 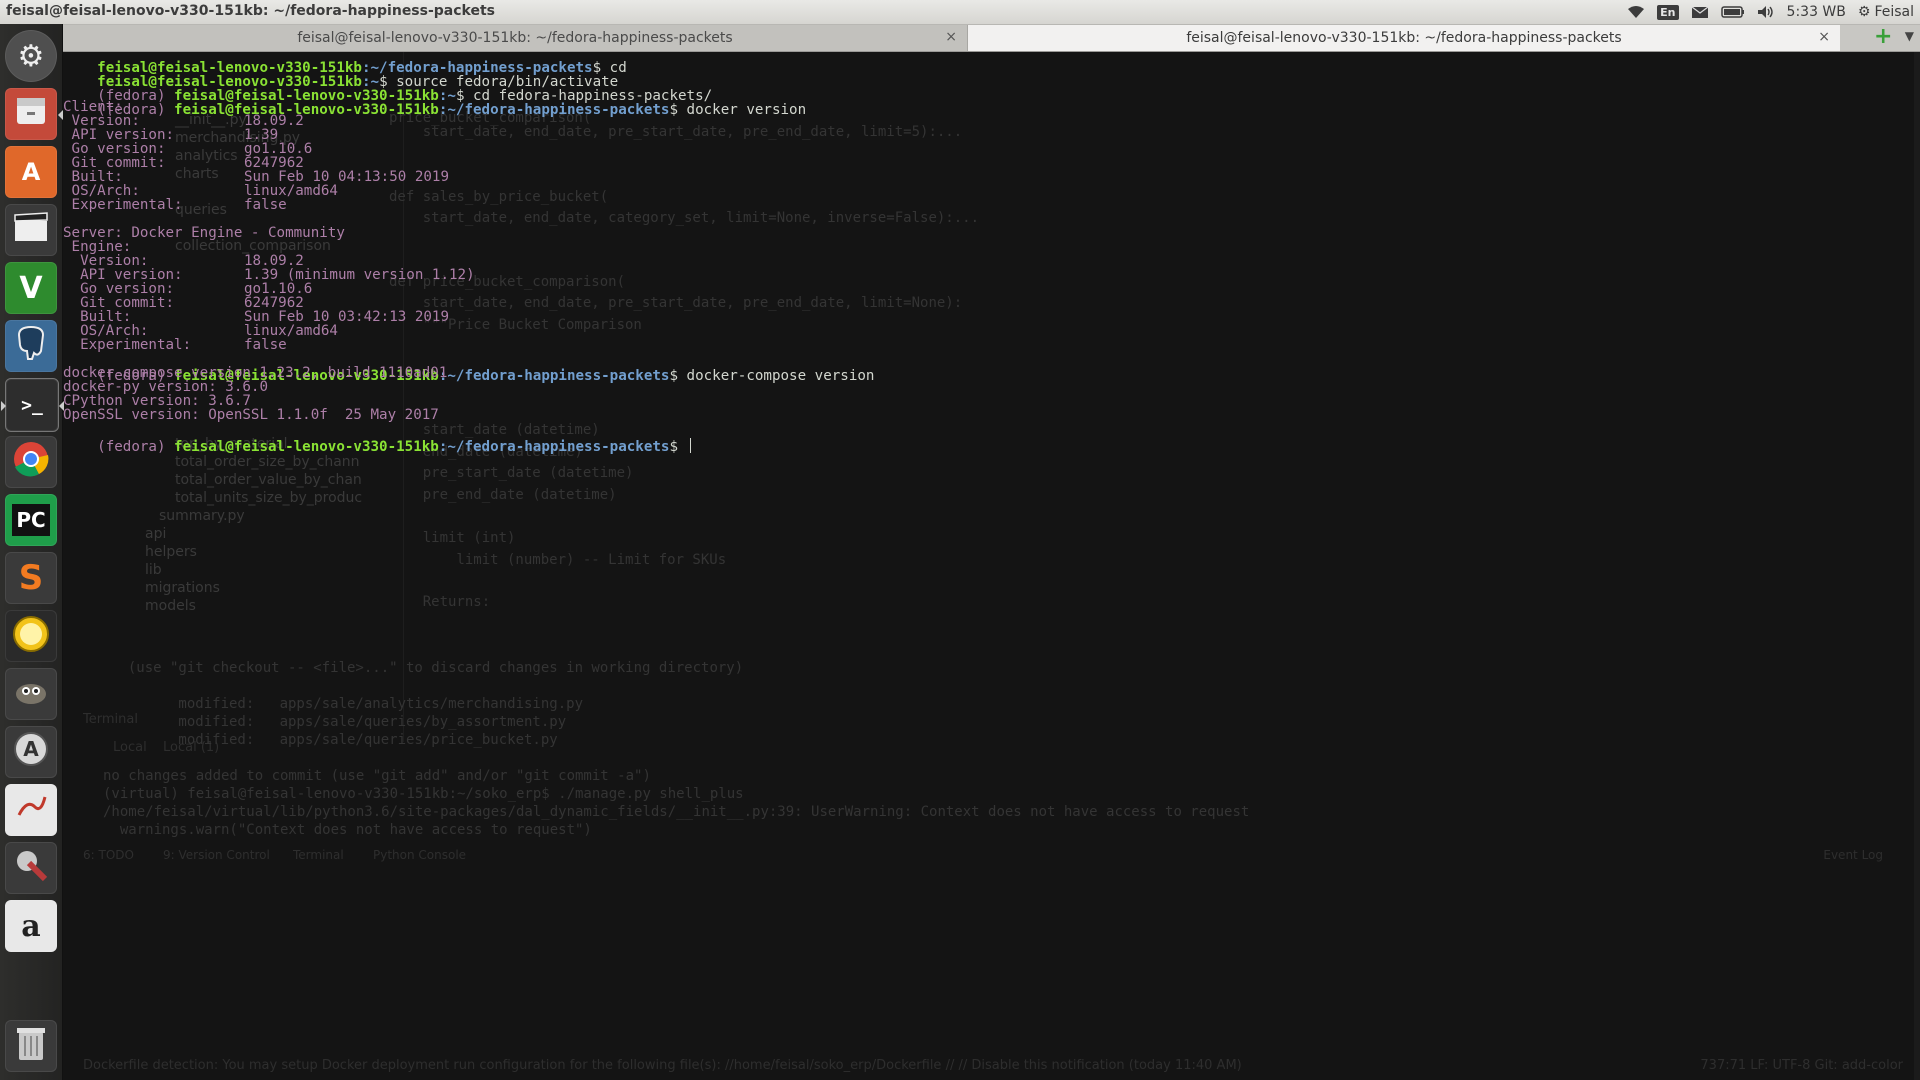 I want to click on amazon-button: a, so click(x=31, y=926).